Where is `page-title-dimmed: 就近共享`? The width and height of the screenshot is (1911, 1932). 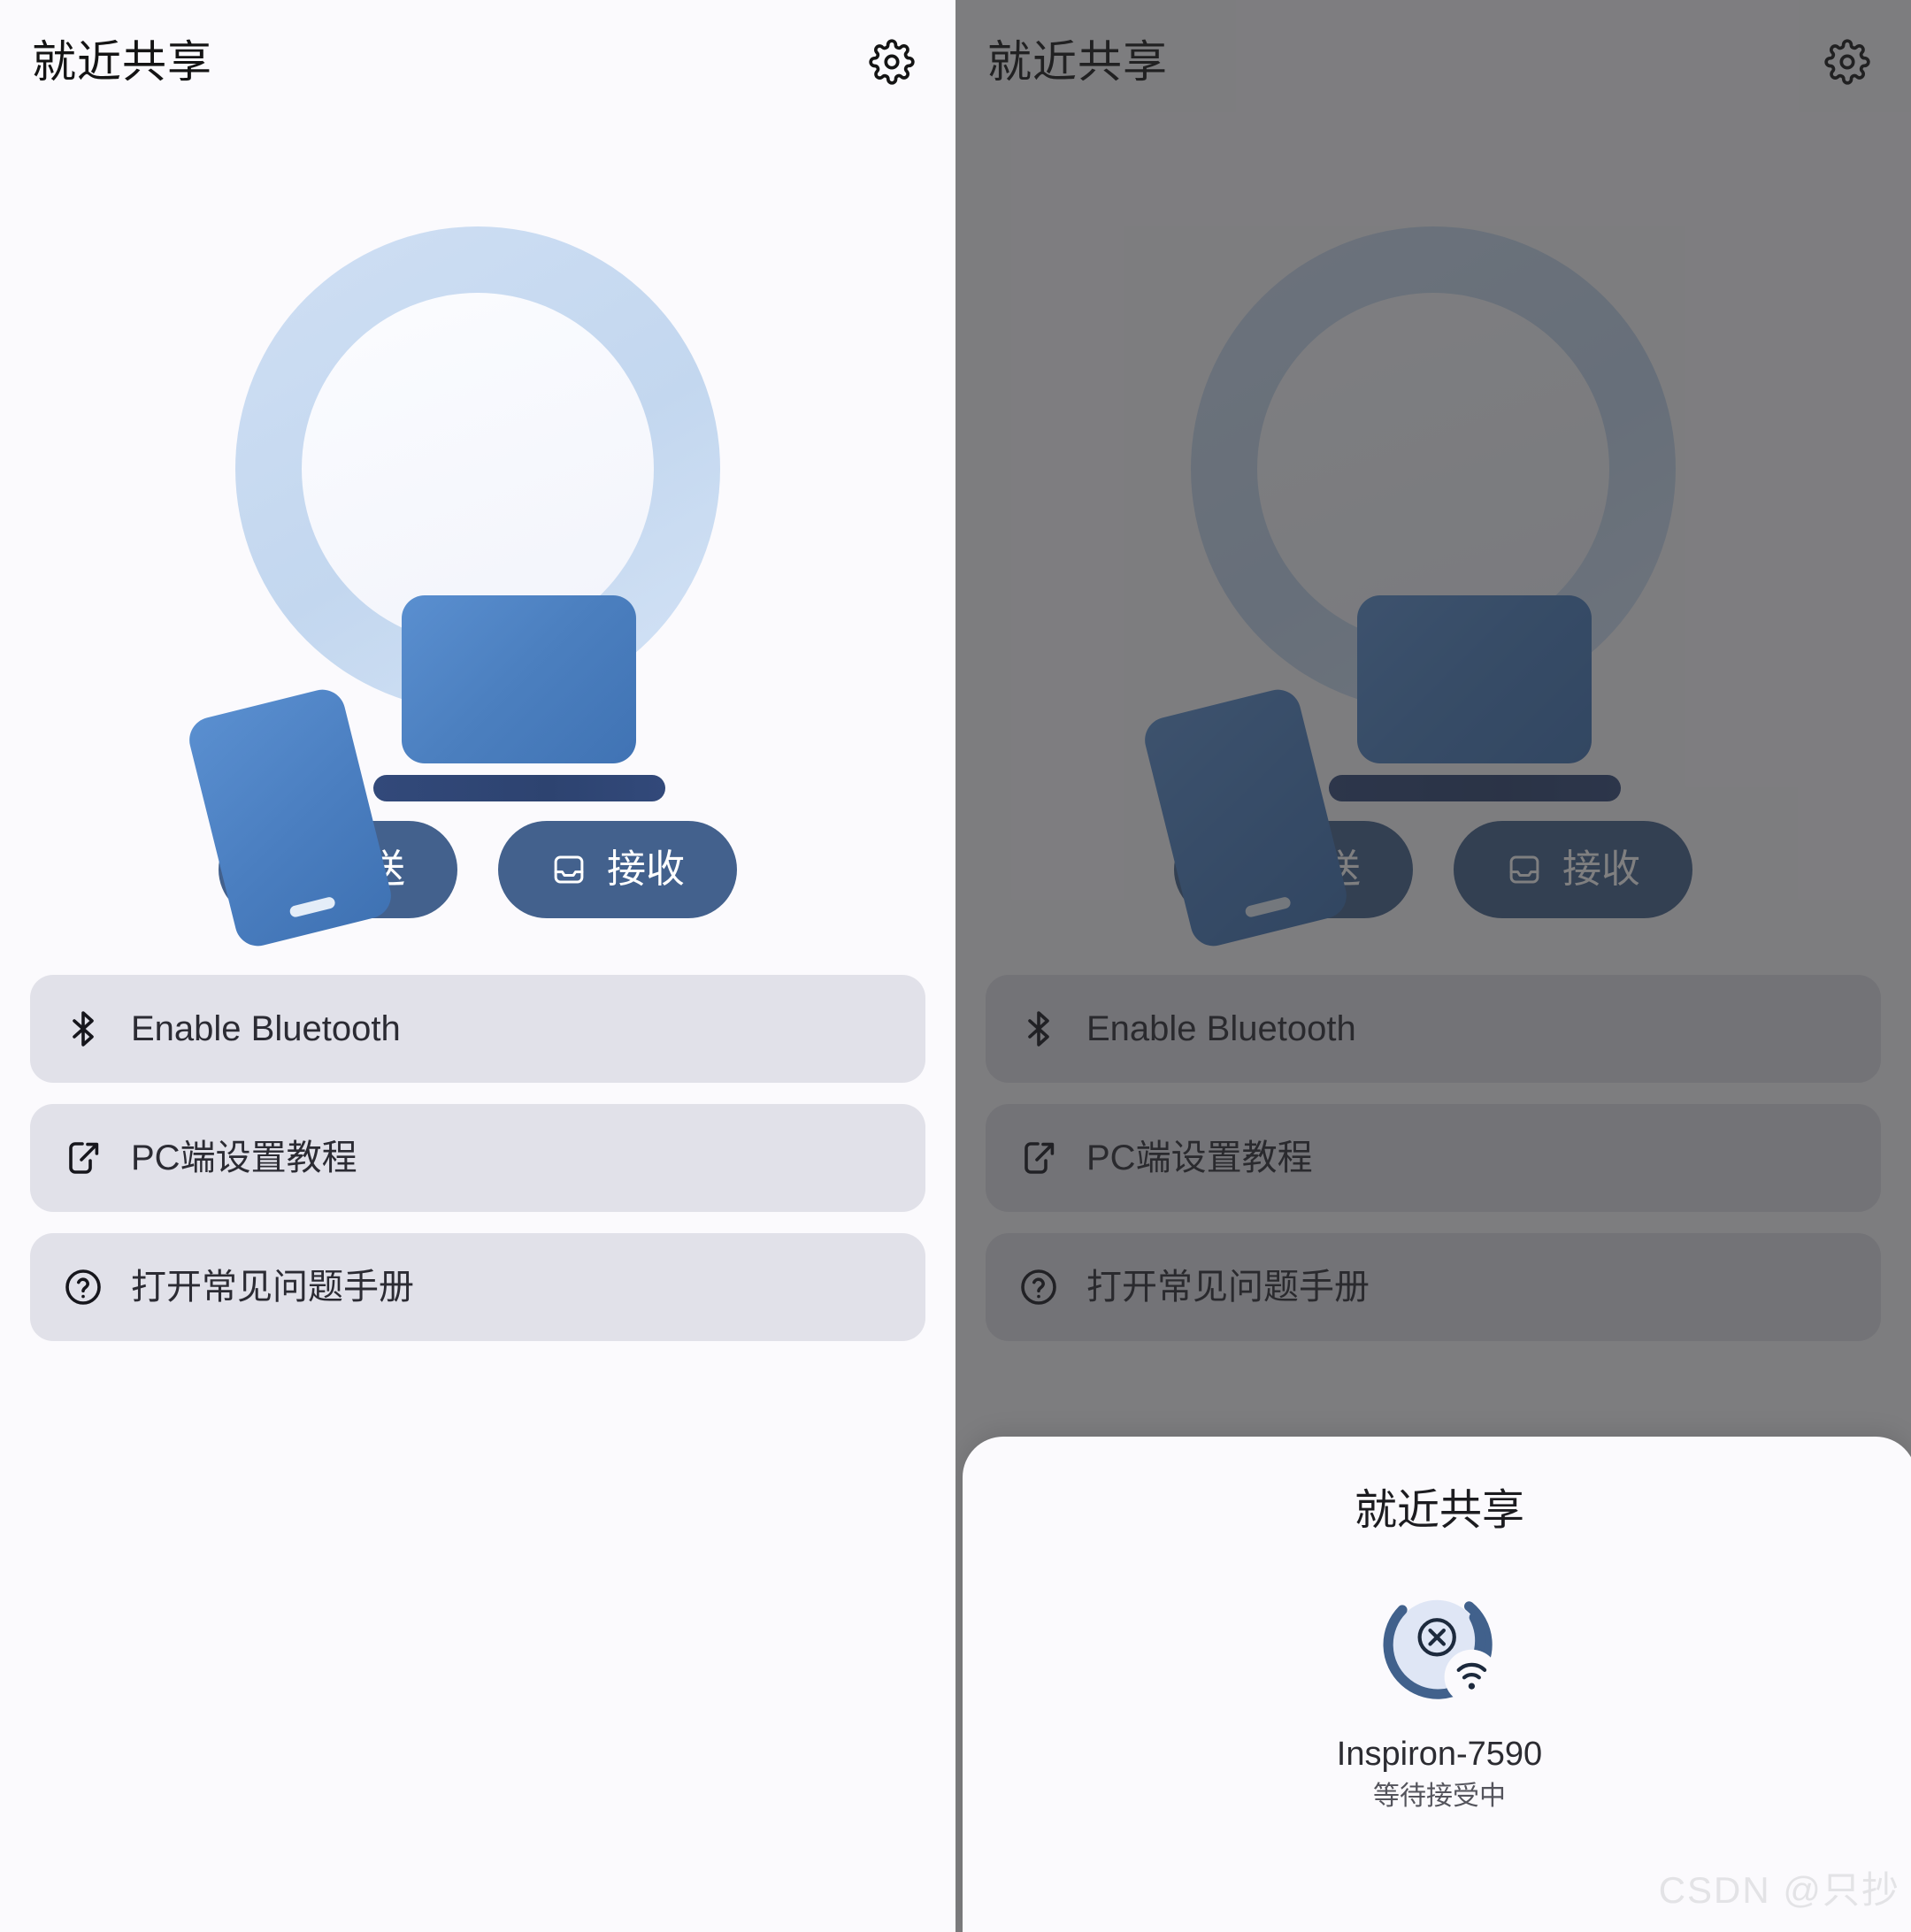
page-title-dimmed: 就近共享 is located at coordinates (1077, 62).